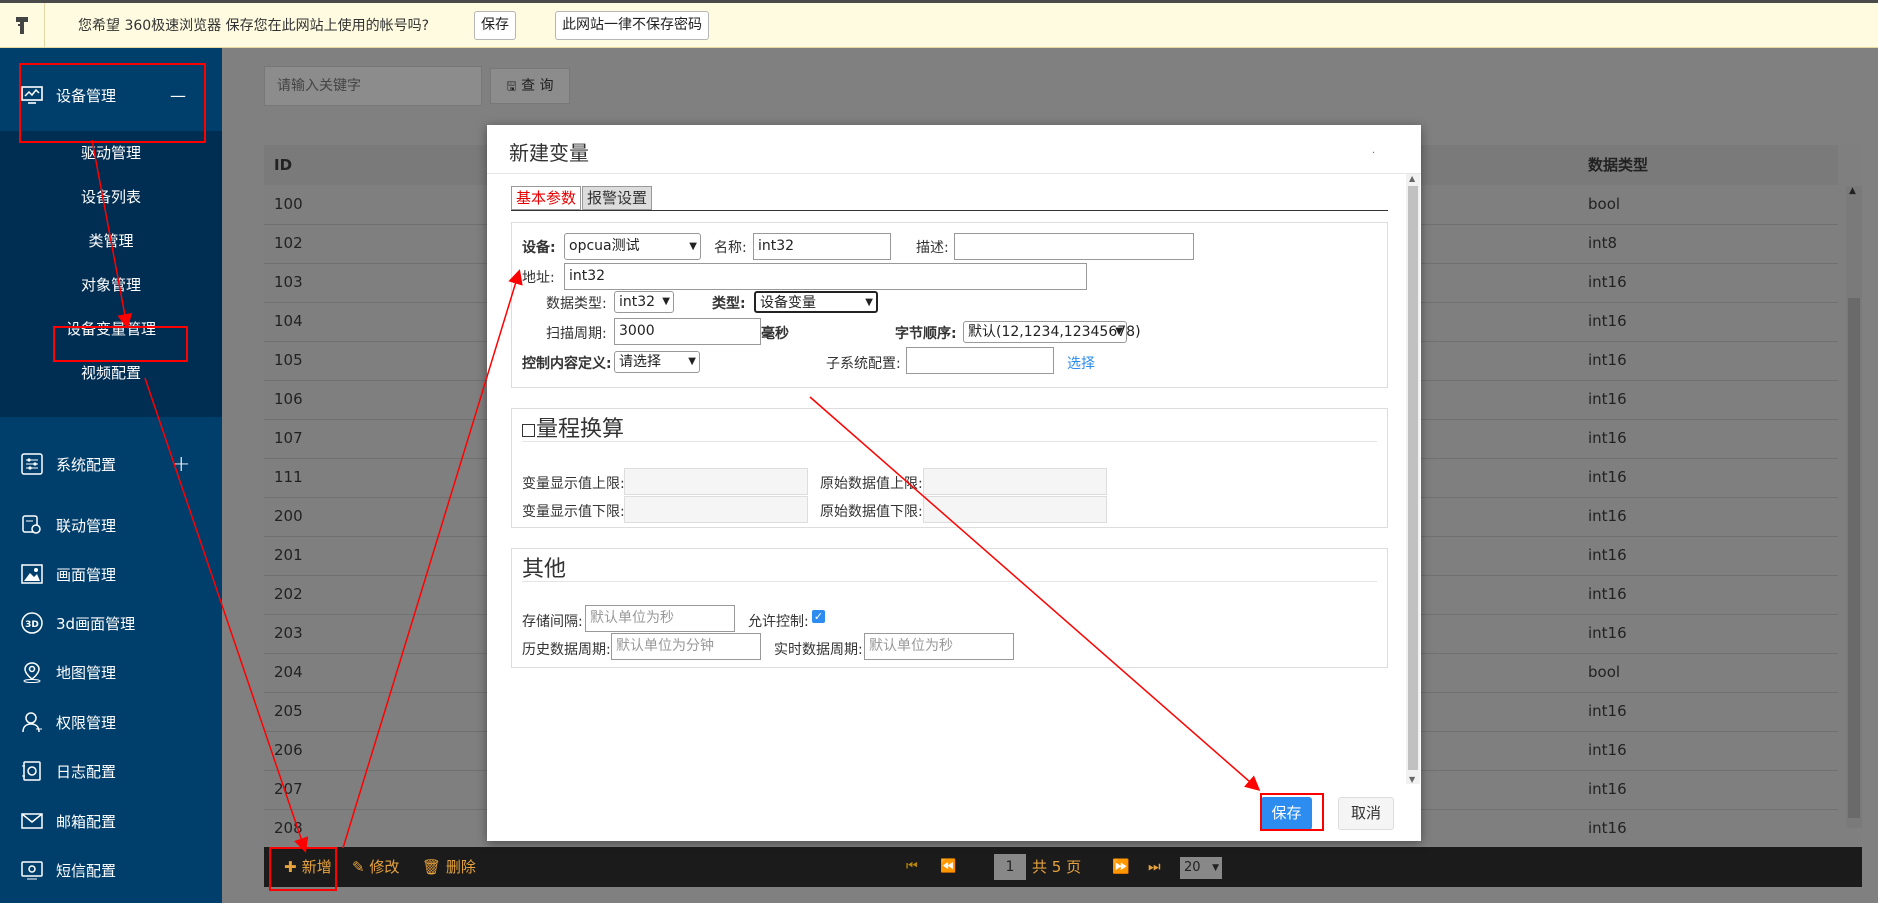  Describe the element at coordinates (1201, 868) in the screenshot. I see `page-size-select: 20 ▼` at that location.